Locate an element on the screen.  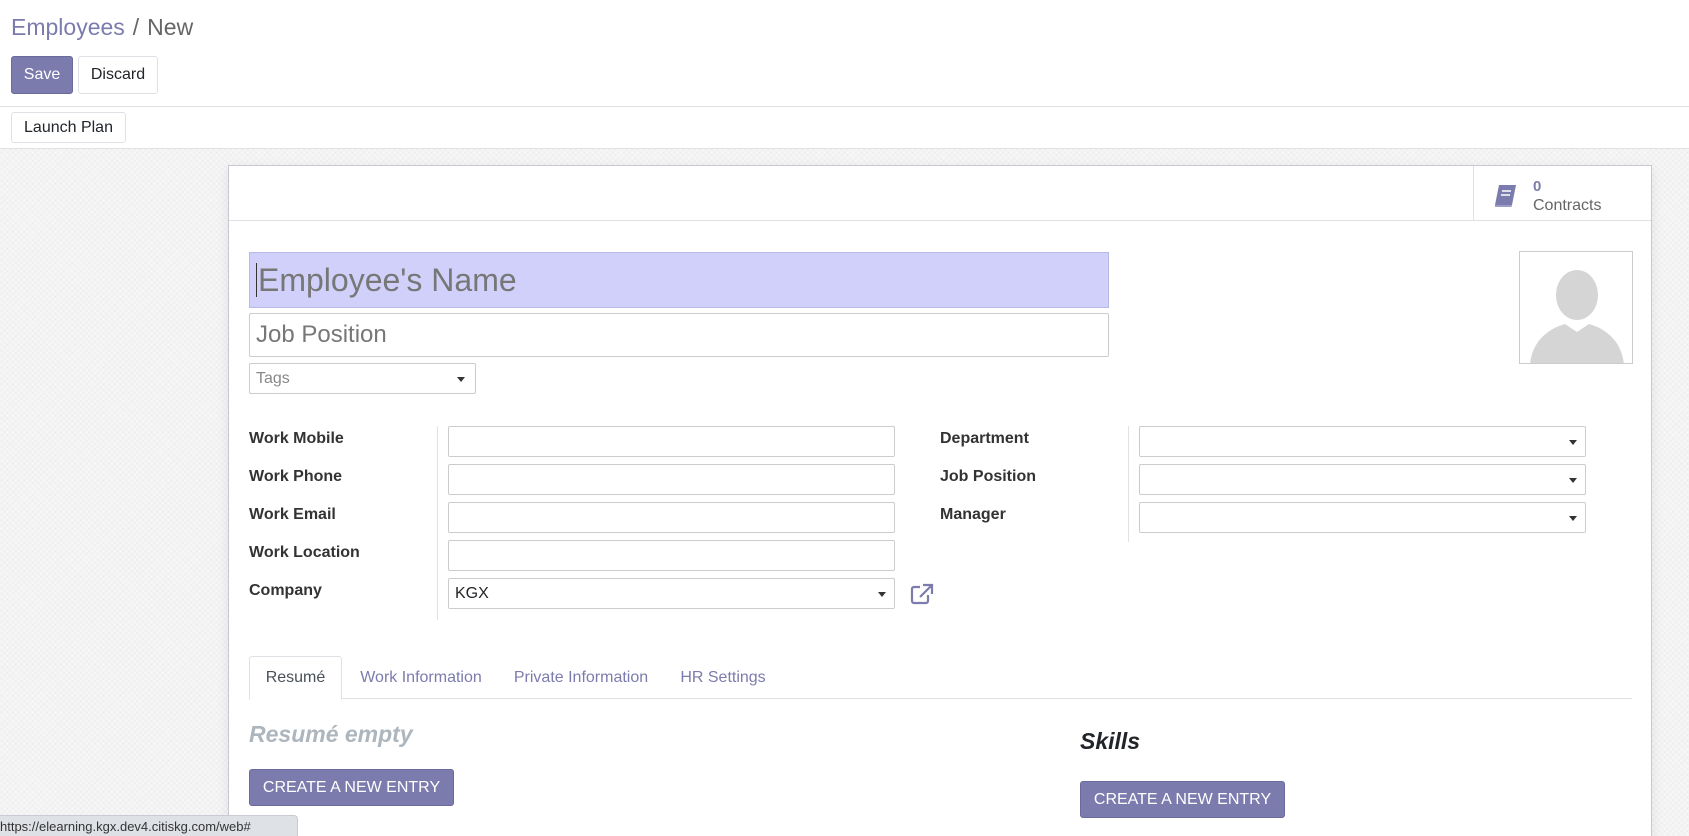
job-position-title-input: Job Position is located at coordinates (679, 335).